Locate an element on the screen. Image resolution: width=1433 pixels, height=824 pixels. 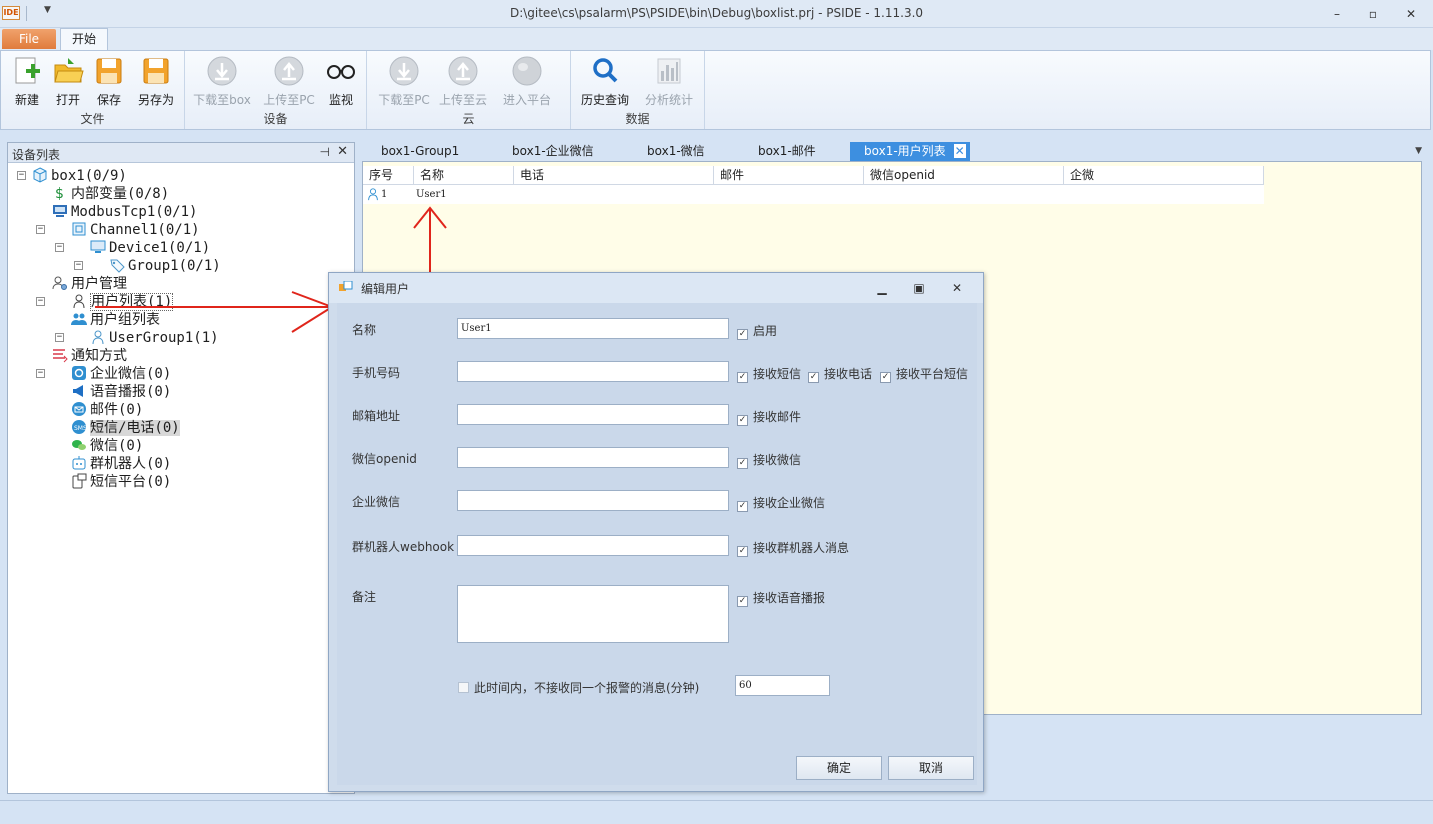
dialog-title-bar: 编辑用户 ▁ ▣ ✕ is located at coordinates (656, 288).